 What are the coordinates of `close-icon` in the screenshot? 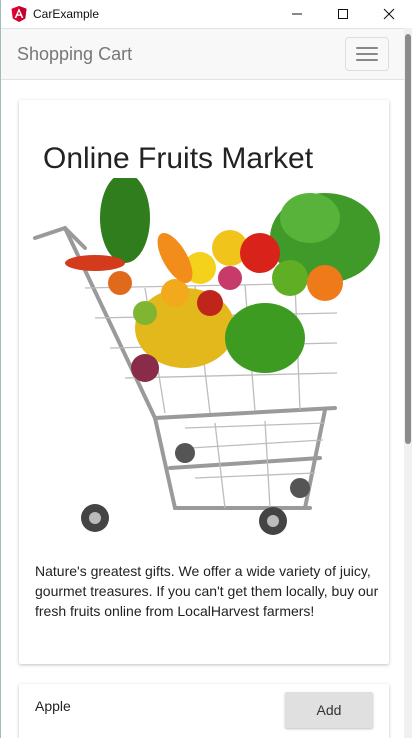 It's located at (389, 14).